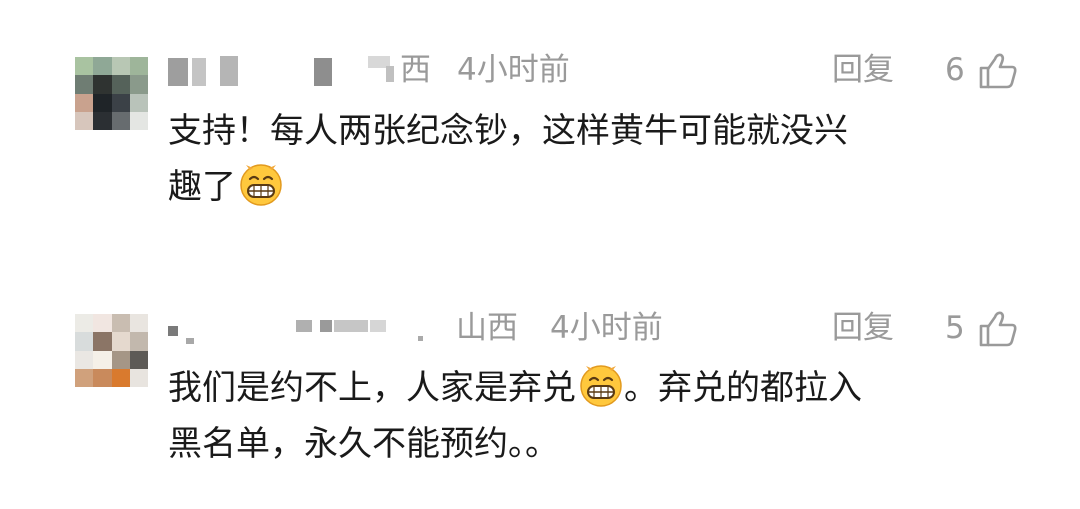 This screenshot has height=509, width=1080. What do you see at coordinates (955, 70) in the screenshot?
I see `like-count: 6` at bounding box center [955, 70].